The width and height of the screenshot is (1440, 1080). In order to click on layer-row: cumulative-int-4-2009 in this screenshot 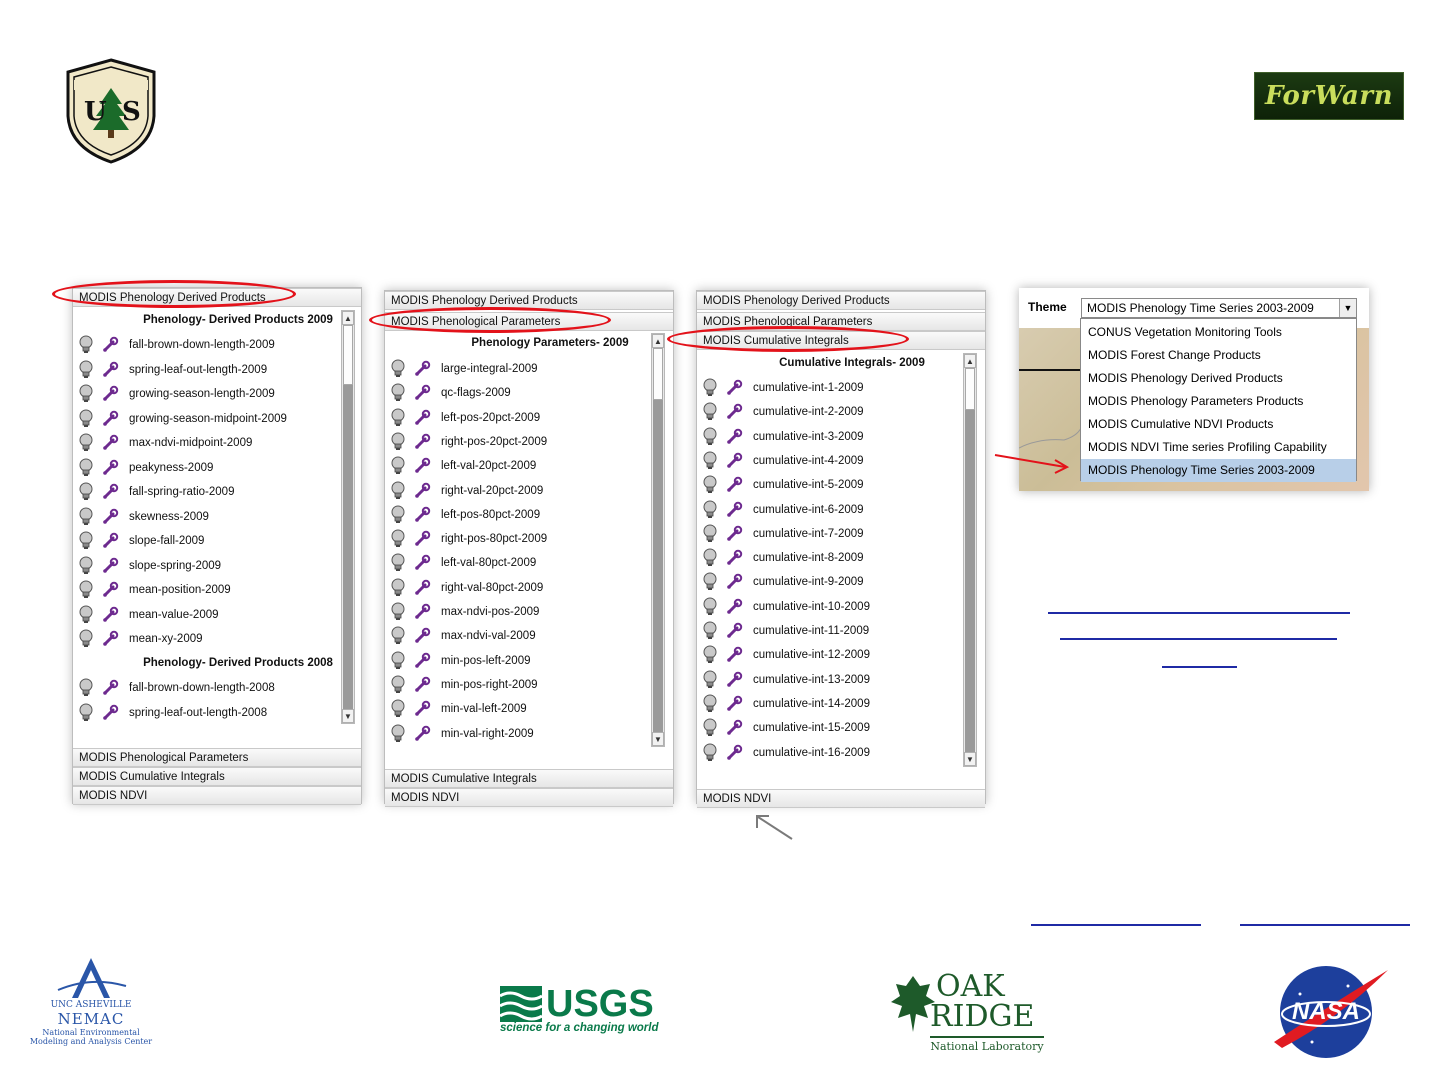, I will do `click(842, 461)`.